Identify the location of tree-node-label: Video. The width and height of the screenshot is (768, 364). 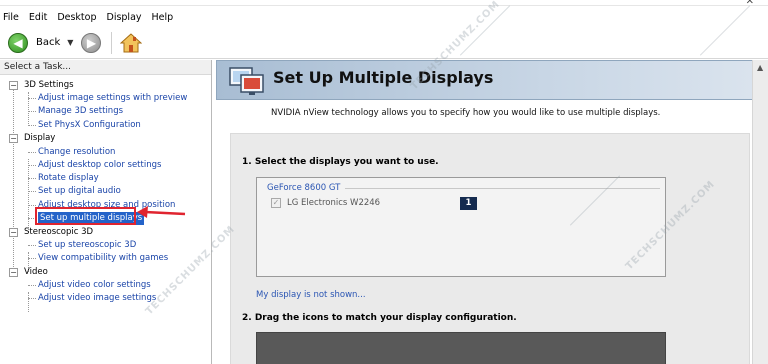
(36, 272).